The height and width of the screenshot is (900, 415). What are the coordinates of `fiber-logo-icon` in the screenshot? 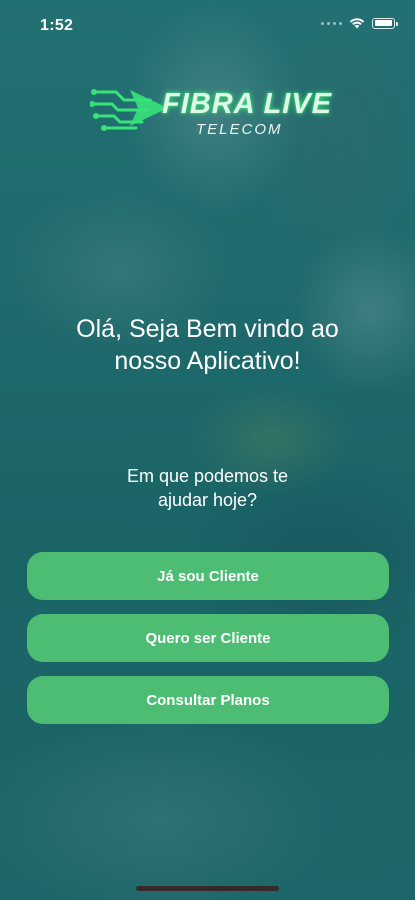 It's located at (129, 110).